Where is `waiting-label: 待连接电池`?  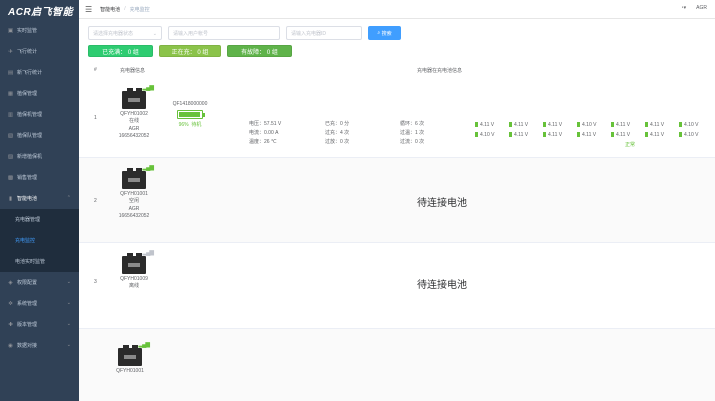
waiting-label: 待连接电池 is located at coordinates (442, 285).